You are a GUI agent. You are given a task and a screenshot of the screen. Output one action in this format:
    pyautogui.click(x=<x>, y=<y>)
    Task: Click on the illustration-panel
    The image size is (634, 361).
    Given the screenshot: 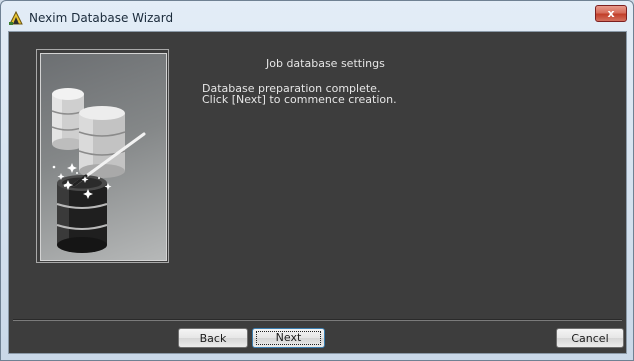 What is the action you would take?
    pyautogui.click(x=103, y=157)
    